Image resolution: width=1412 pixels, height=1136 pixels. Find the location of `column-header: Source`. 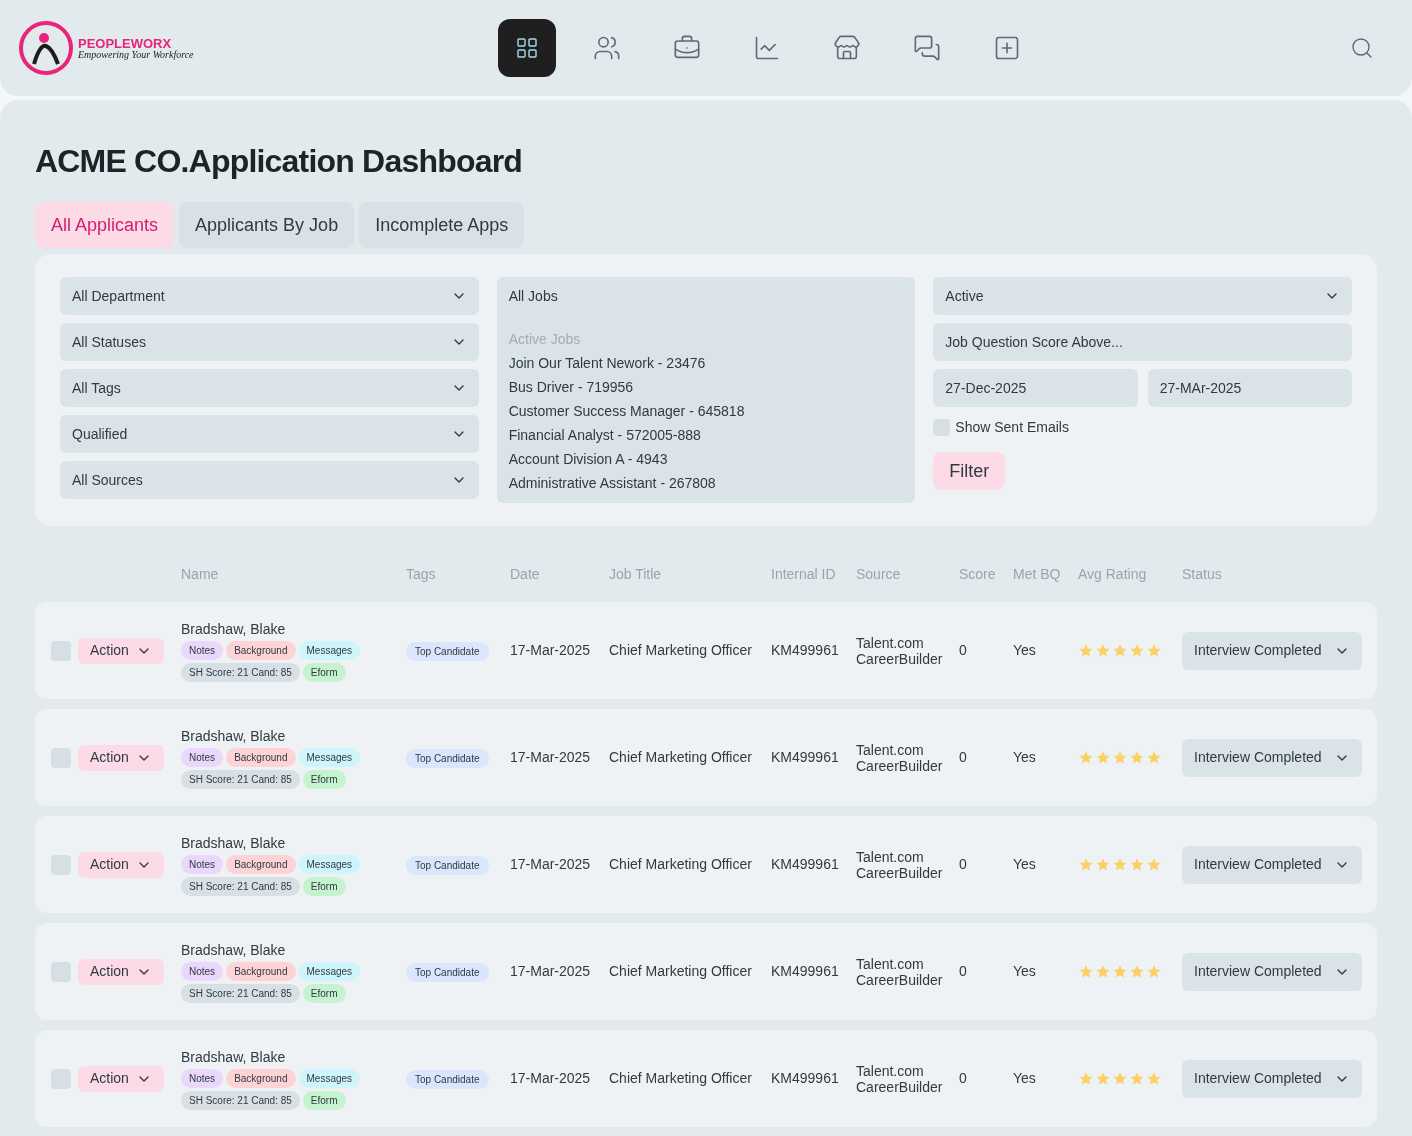

column-header: Source is located at coordinates (879, 574).